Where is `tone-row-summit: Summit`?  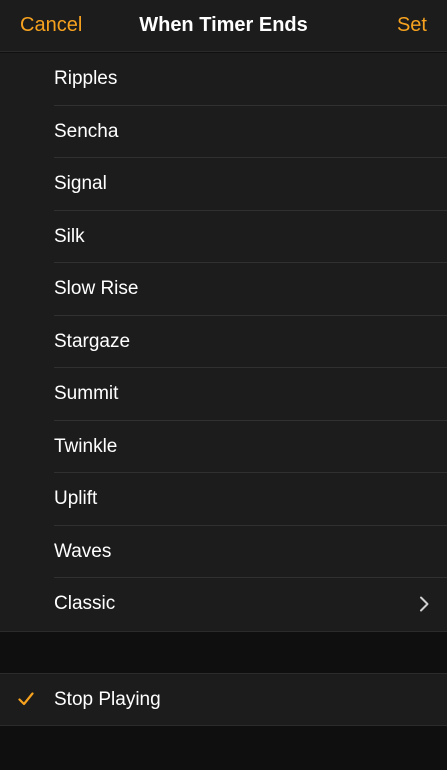
tone-row-summit: Summit is located at coordinates (223, 394).